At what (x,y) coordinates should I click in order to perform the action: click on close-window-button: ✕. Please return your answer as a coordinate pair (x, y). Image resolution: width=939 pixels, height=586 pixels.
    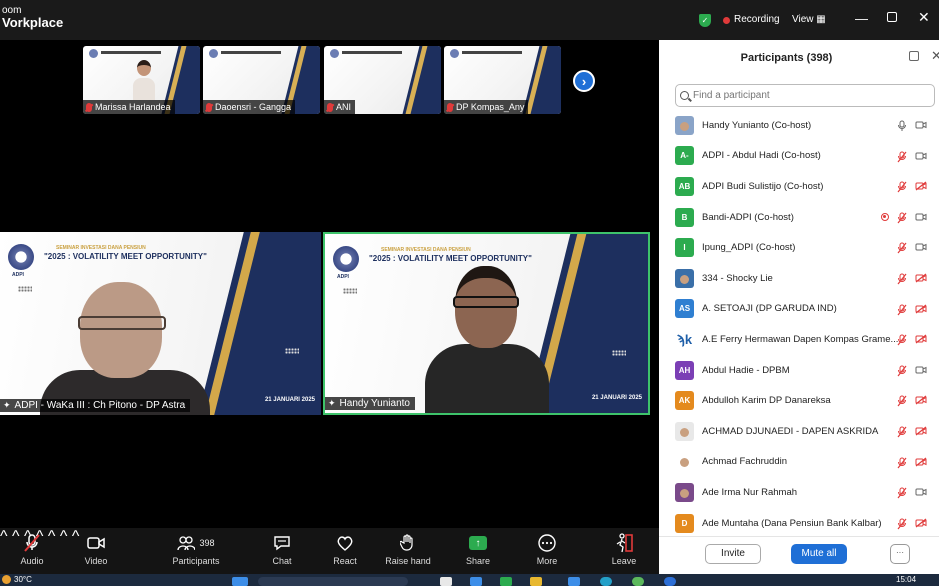
    Looking at the image, I should click on (924, 17).